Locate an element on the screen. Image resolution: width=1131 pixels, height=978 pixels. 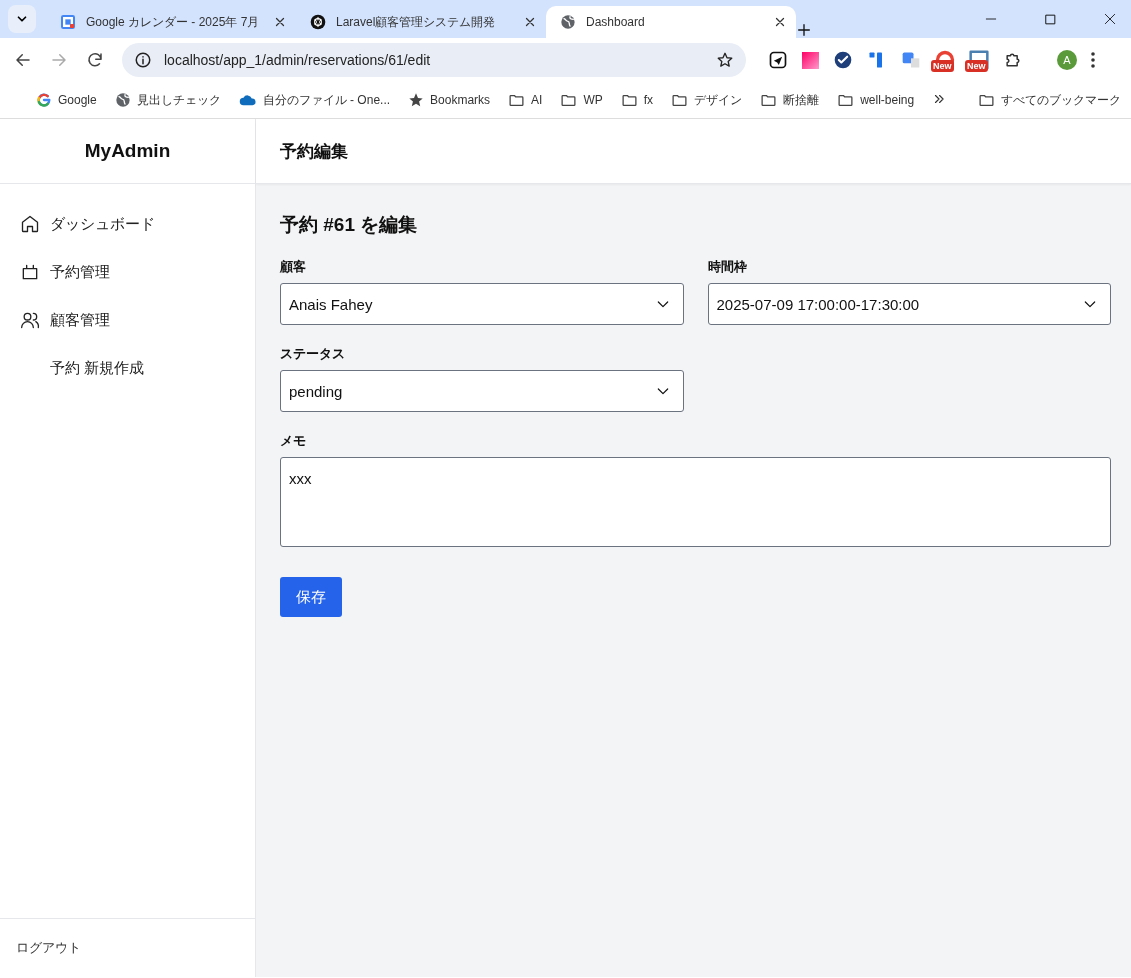
check-circle-icon is located at coordinates (843, 60).